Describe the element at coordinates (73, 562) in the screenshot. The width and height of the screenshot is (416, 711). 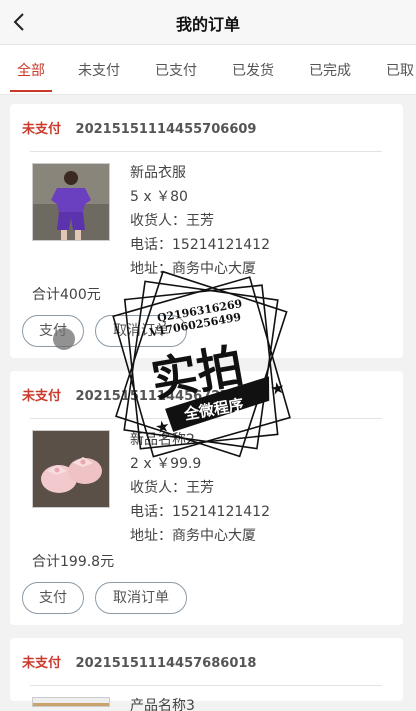
I see `order-total: 合计199.8元` at that location.